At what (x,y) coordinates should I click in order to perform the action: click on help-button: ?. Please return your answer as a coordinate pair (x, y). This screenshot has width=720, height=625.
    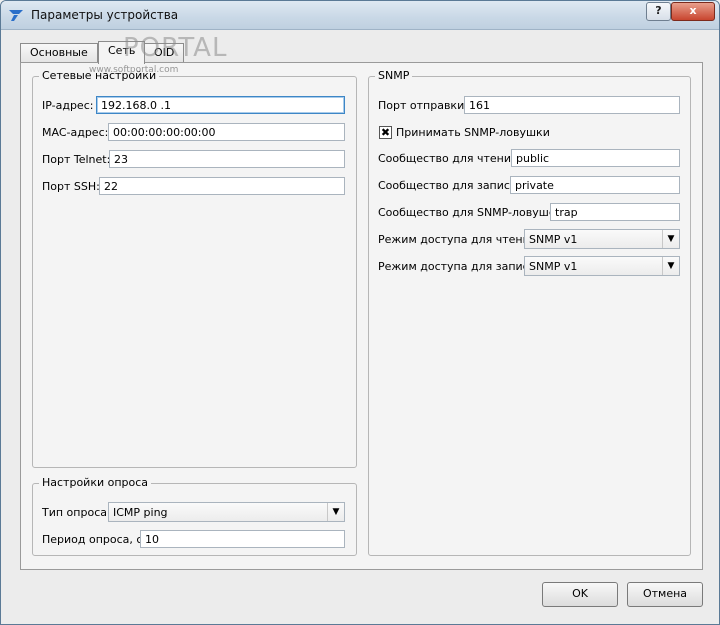
    Looking at the image, I should click on (658, 11).